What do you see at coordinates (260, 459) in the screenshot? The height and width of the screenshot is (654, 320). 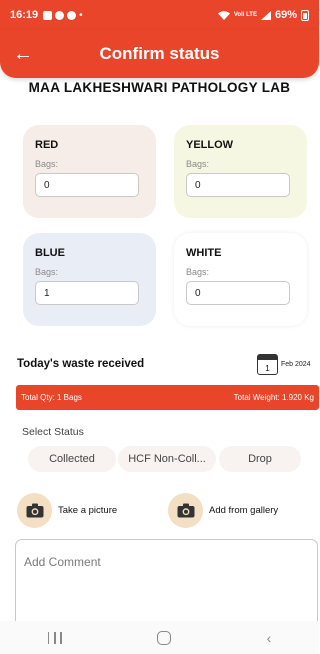 I see `status-option-drop: Drop` at bounding box center [260, 459].